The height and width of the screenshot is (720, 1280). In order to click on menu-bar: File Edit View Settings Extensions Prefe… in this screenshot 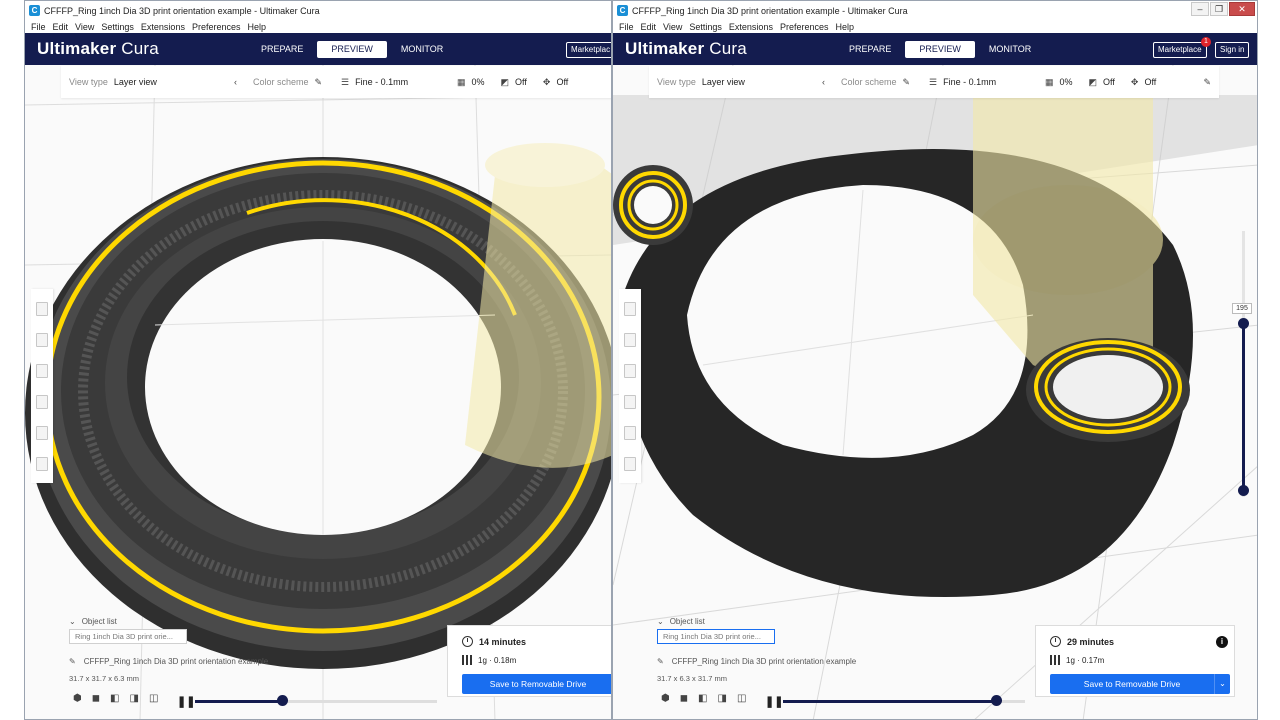, I will do `click(935, 26)`.